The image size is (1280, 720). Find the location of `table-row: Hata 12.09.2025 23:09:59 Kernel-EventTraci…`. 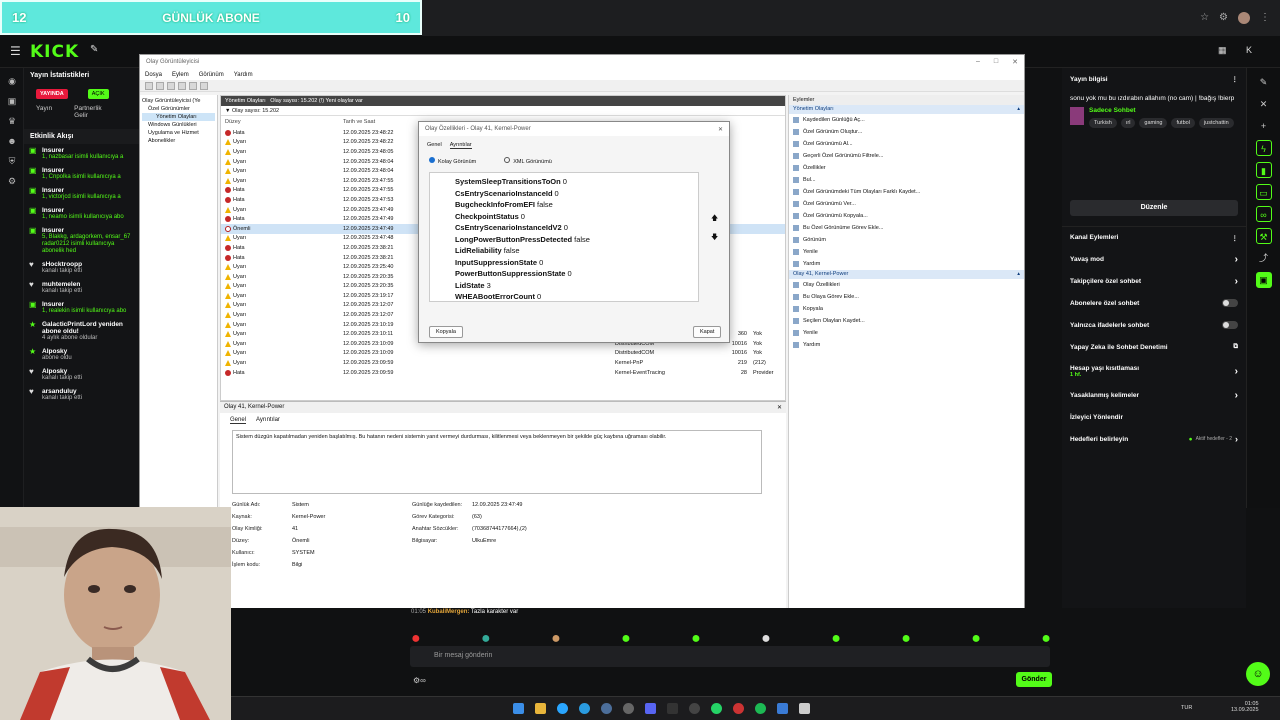

table-row: Hata 12.09.2025 23:09:59 Kernel-EventTraci… is located at coordinates (503, 373).